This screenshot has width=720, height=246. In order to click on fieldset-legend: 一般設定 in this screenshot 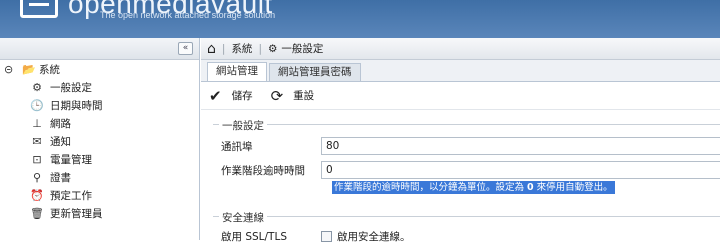, I will do `click(243, 125)`.